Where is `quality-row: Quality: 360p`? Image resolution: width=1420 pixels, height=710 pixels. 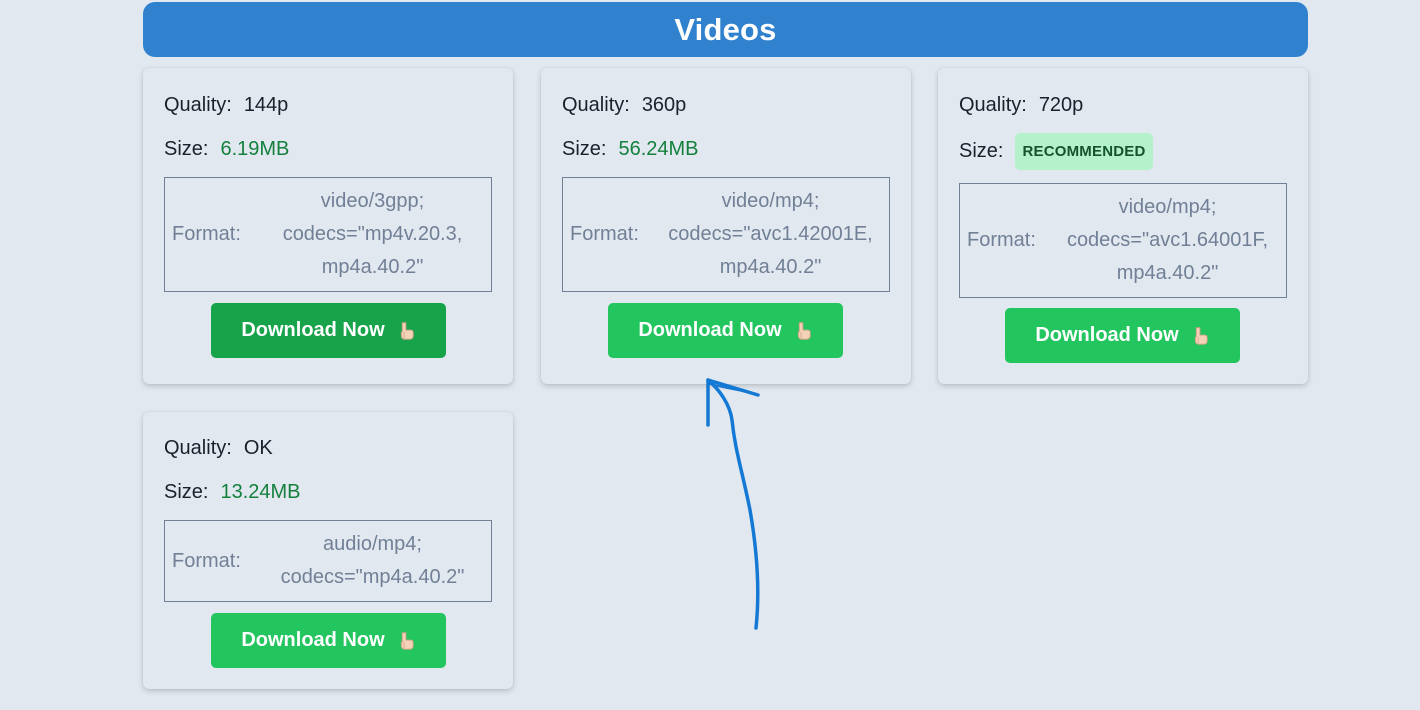
quality-row: Quality: 360p is located at coordinates (624, 105).